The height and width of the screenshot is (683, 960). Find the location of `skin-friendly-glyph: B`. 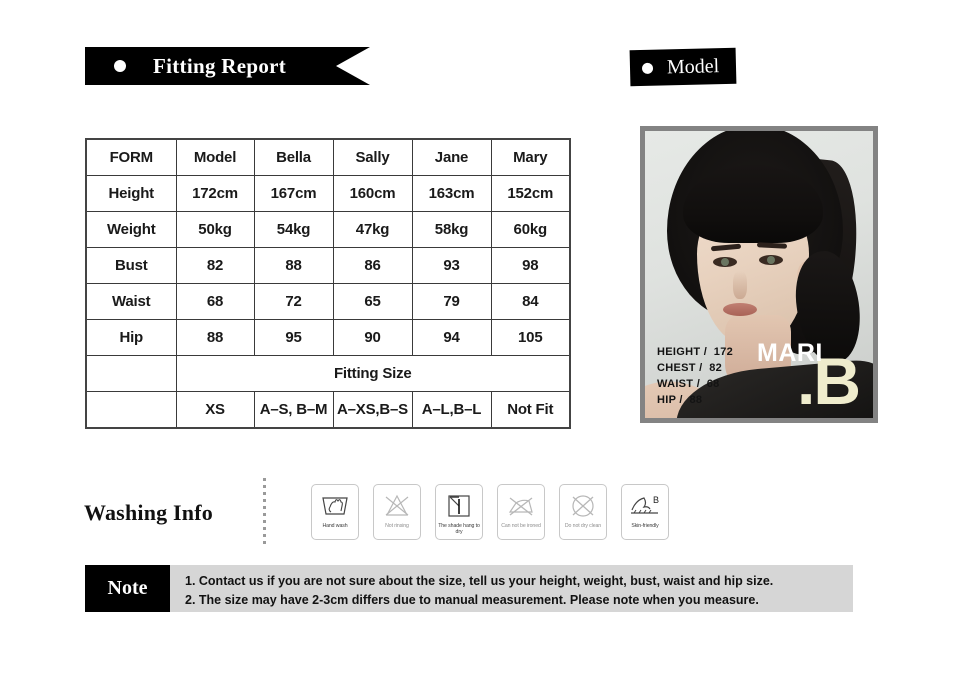

skin-friendly-glyph: B is located at coordinates (645, 506).